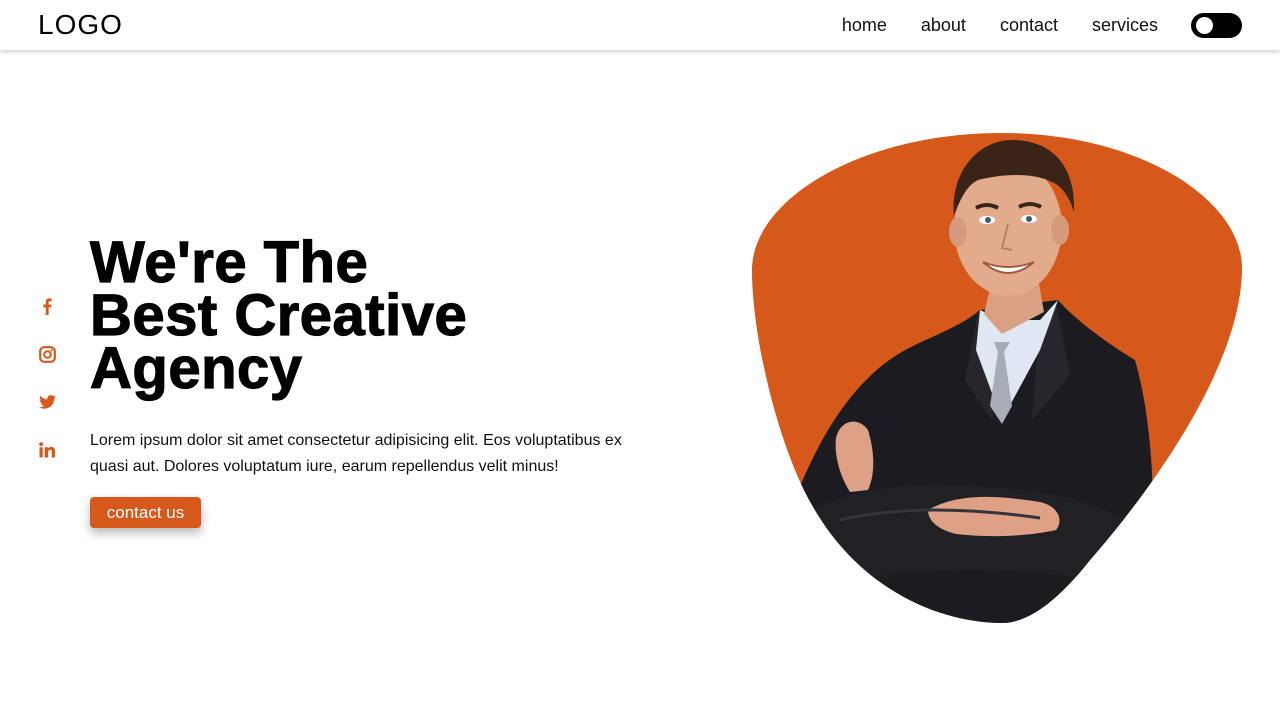  I want to click on twitter-link, so click(47, 402).